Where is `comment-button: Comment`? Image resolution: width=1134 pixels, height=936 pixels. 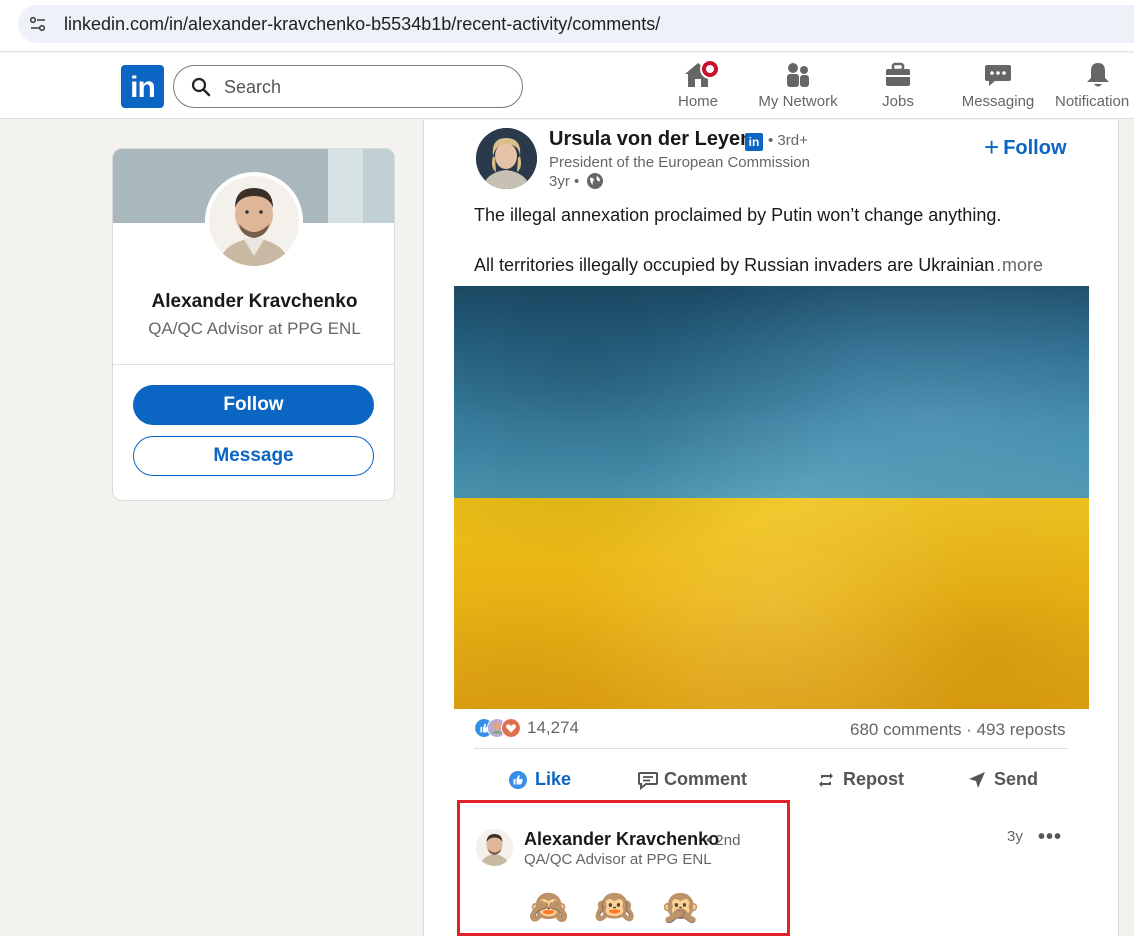
comment-button: Comment is located at coordinates (697, 781).